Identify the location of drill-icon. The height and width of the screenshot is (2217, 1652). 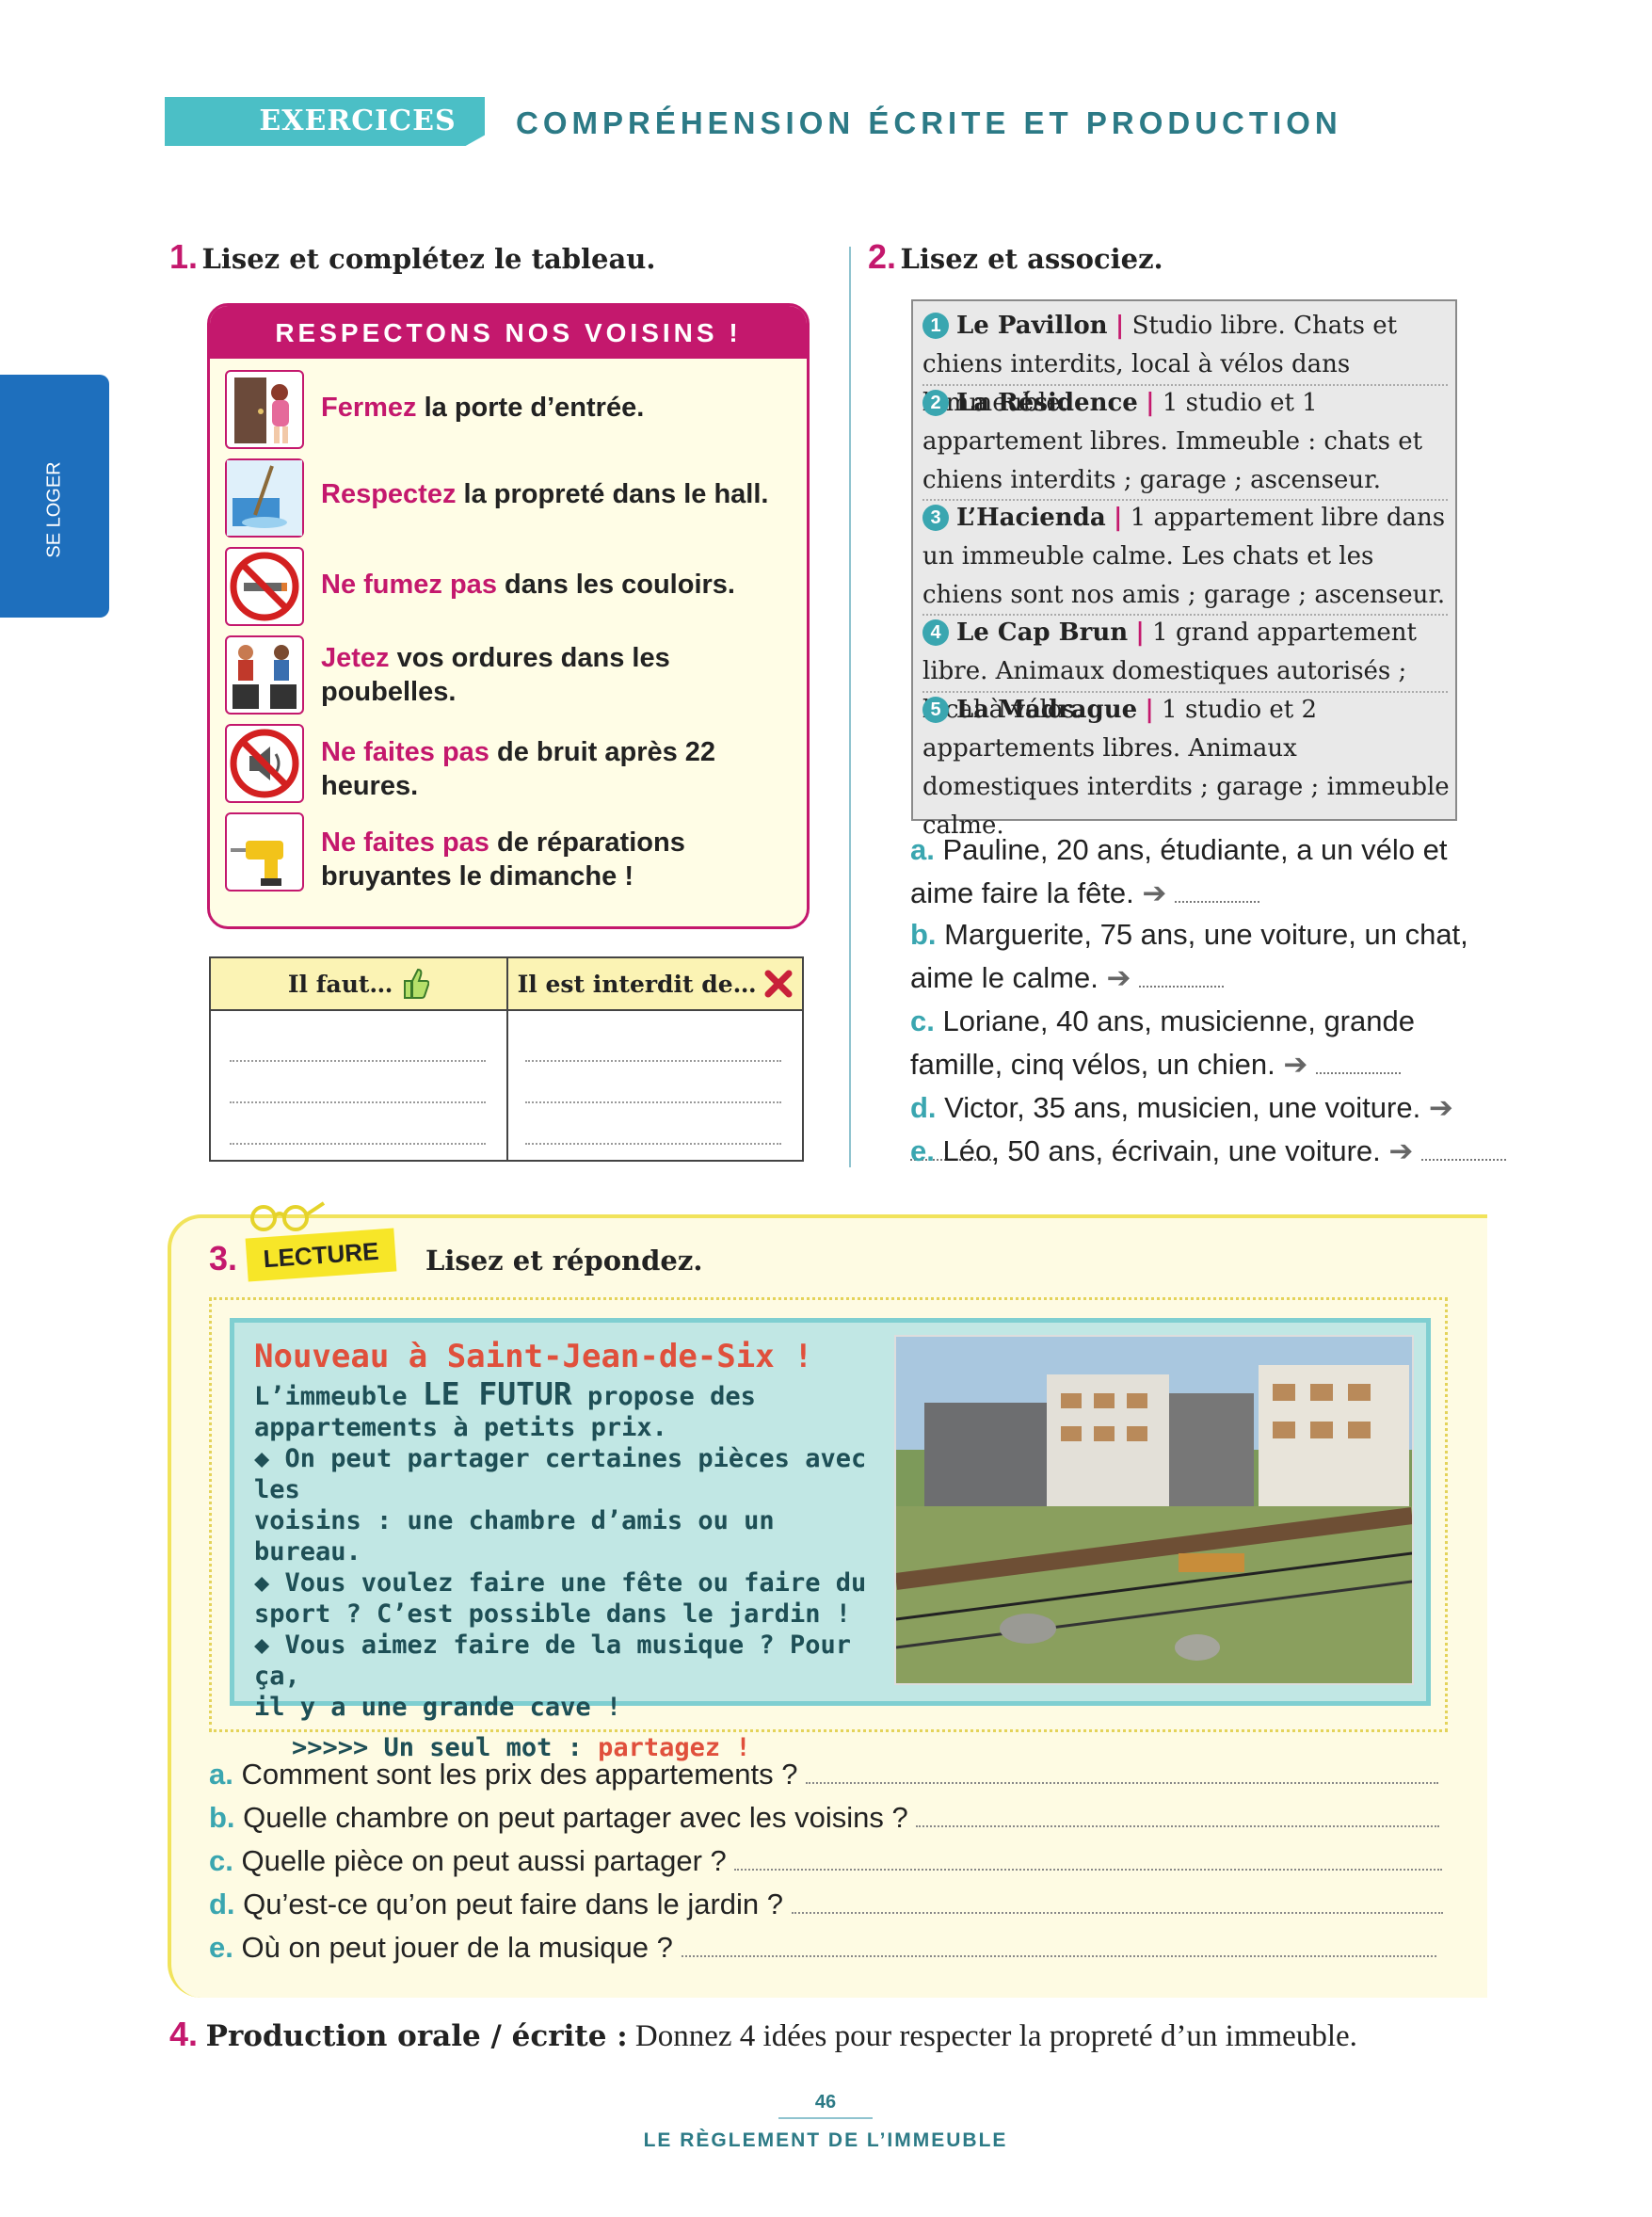
(264, 852).